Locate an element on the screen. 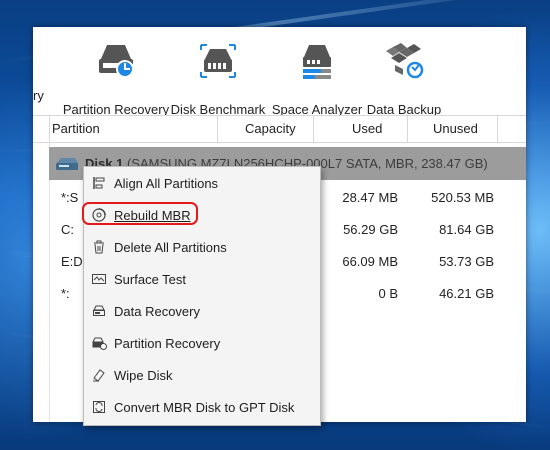 The width and height of the screenshot is (550, 450). partition-cell: E:D is located at coordinates (72, 261).